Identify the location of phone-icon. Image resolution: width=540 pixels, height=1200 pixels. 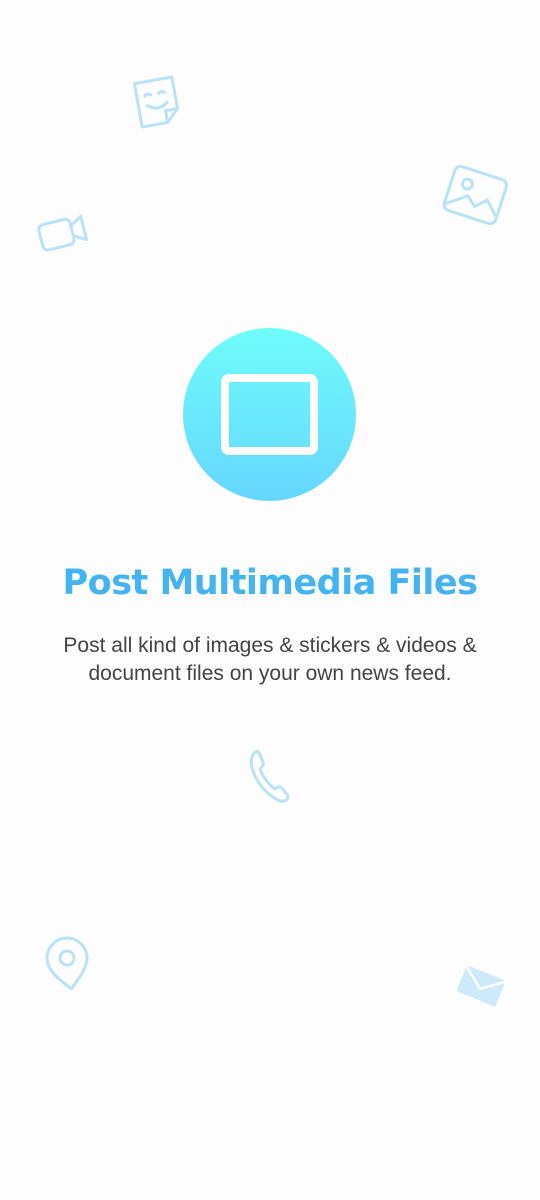
(269, 776).